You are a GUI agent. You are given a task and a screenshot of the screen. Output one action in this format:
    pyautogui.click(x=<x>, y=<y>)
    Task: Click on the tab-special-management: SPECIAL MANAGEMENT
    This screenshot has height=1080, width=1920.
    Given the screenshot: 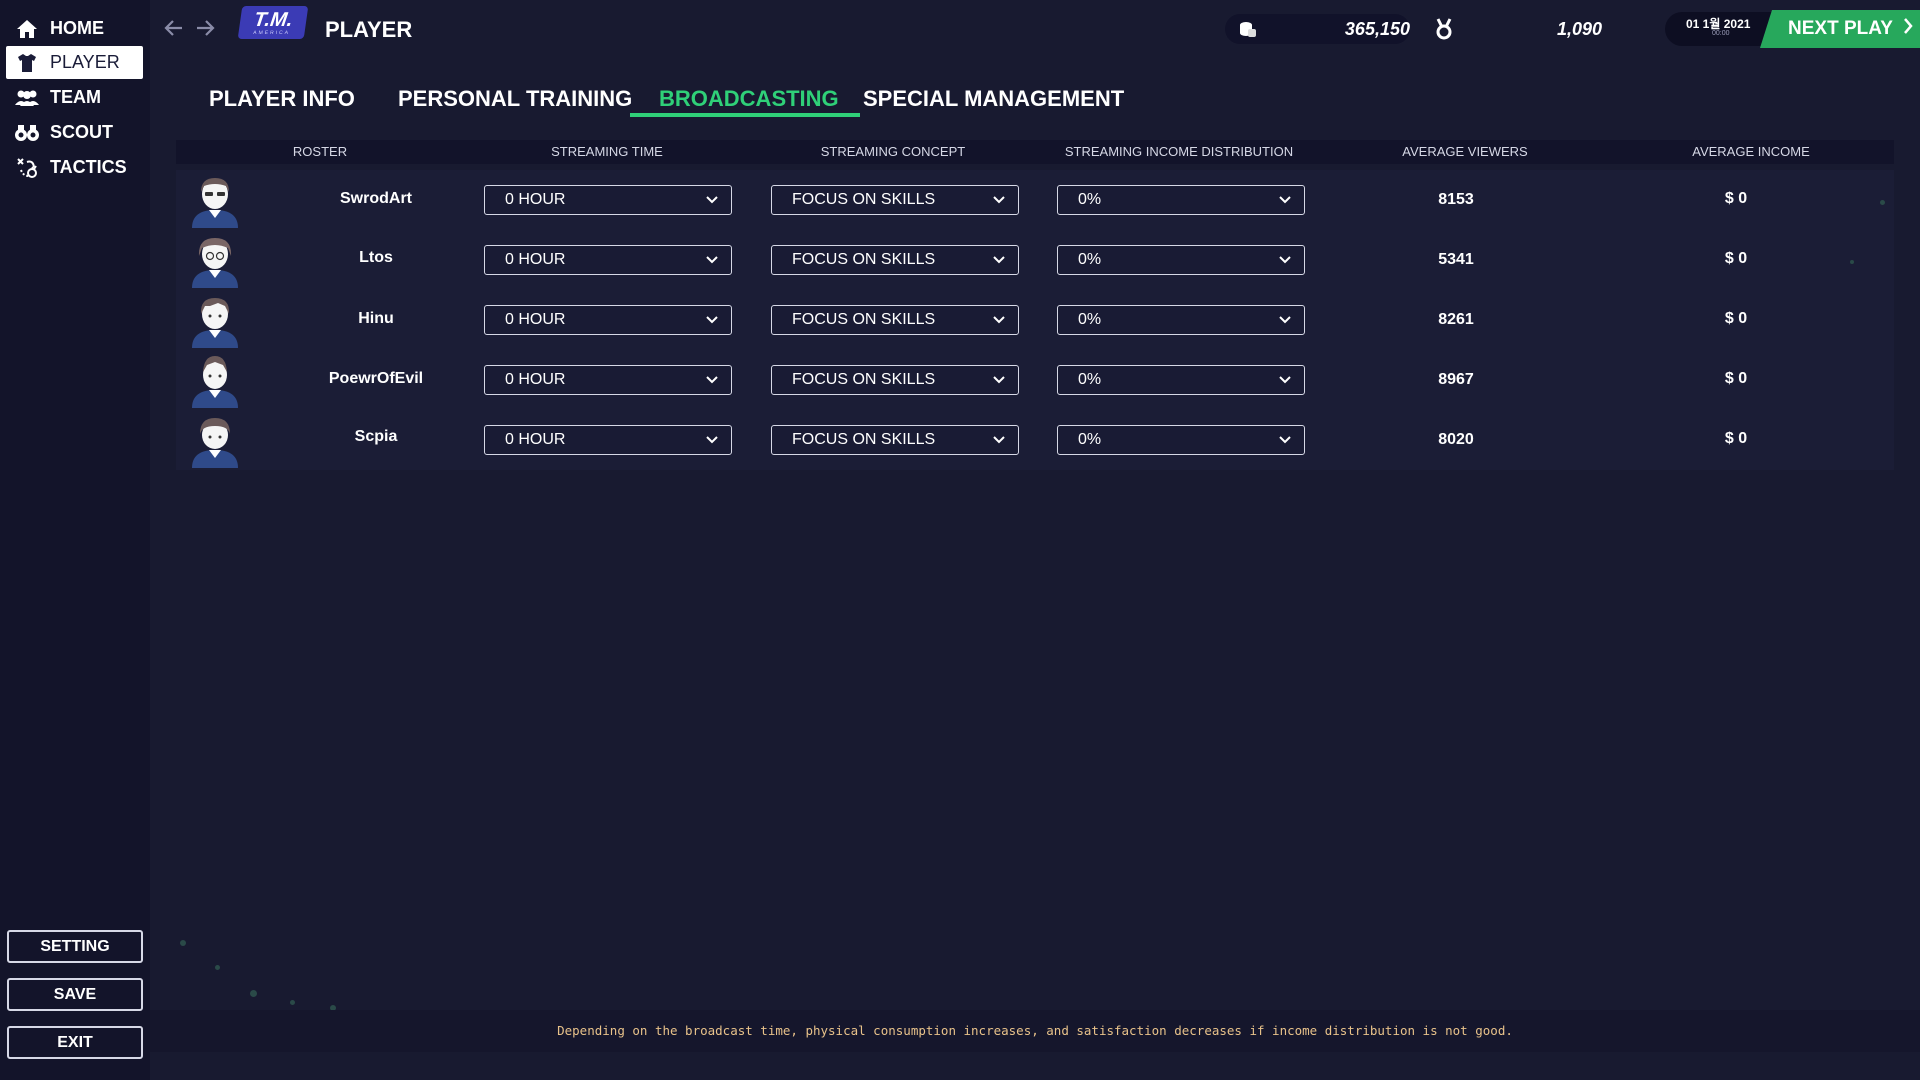 What is the action you would take?
    pyautogui.click(x=993, y=99)
    